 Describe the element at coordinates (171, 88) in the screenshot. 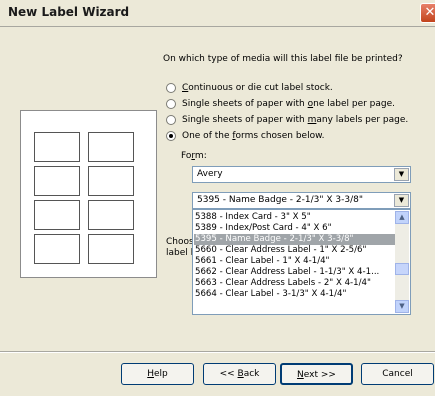

I see `radio-continuous` at that location.